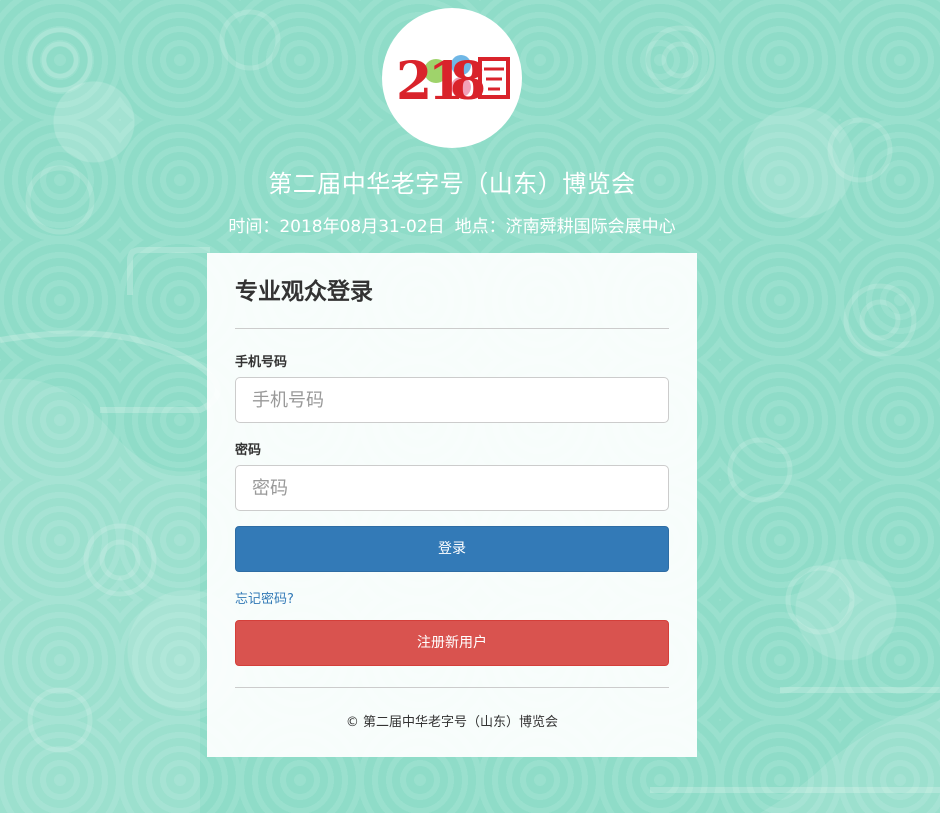  I want to click on login-heading: 专业观众登录, so click(452, 303).